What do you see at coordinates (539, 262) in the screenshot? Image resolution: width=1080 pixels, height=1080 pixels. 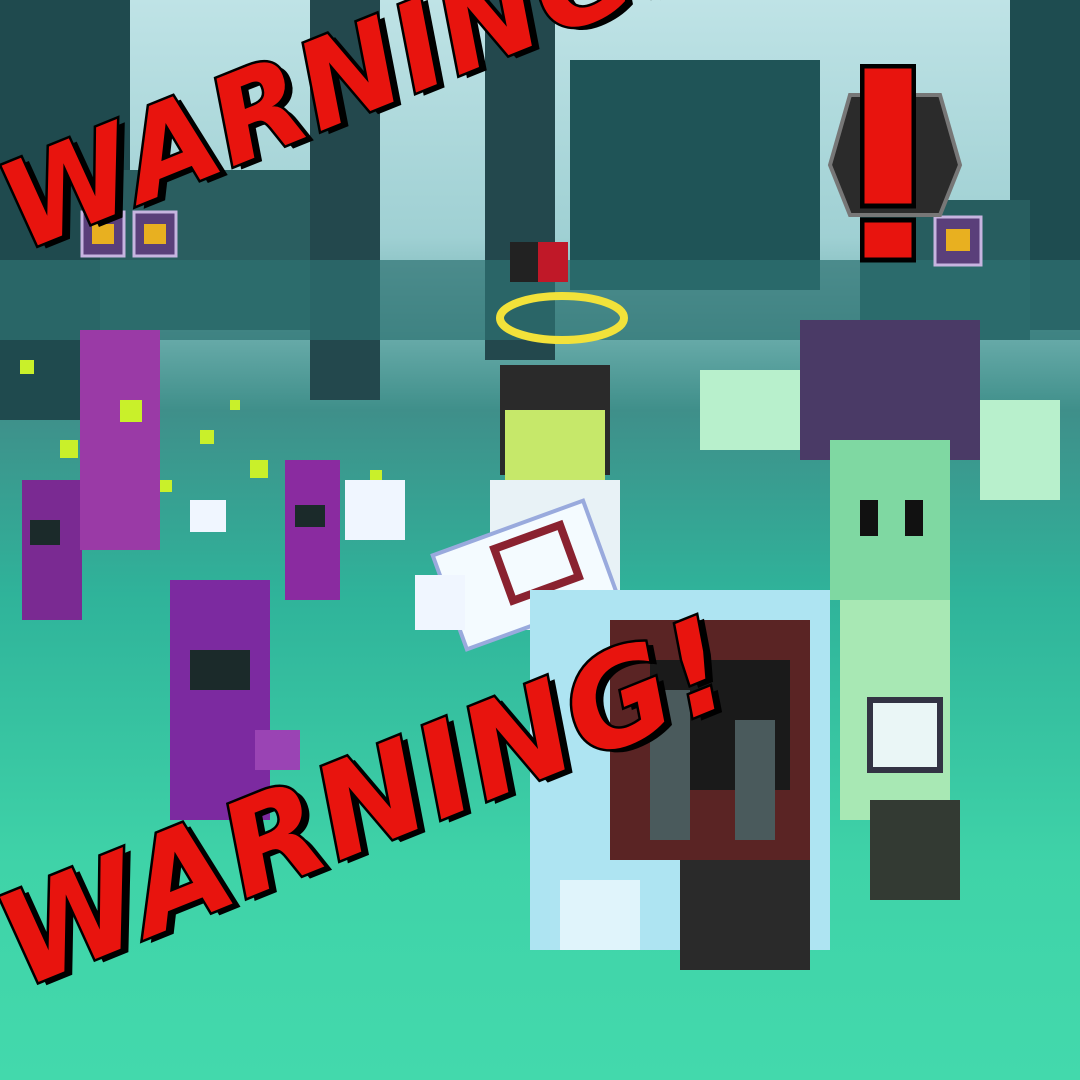 I see `broken-heart-icon` at bounding box center [539, 262].